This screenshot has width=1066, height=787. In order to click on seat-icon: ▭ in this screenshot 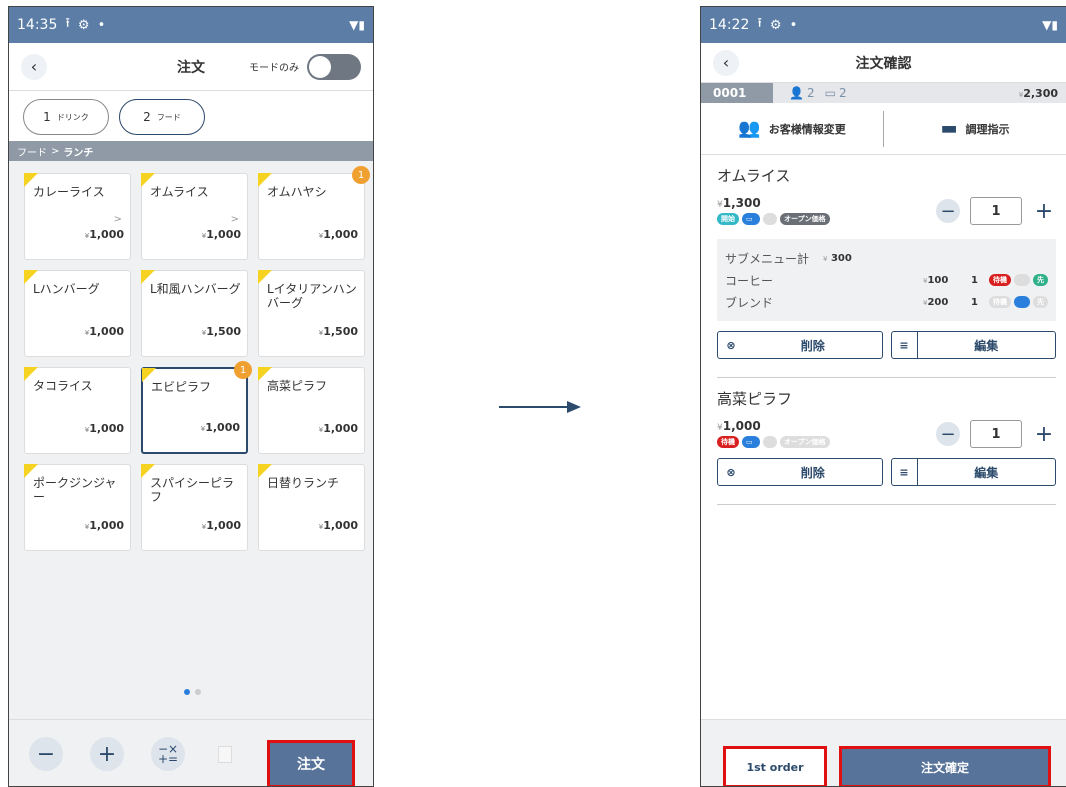, I will do `click(830, 93)`.